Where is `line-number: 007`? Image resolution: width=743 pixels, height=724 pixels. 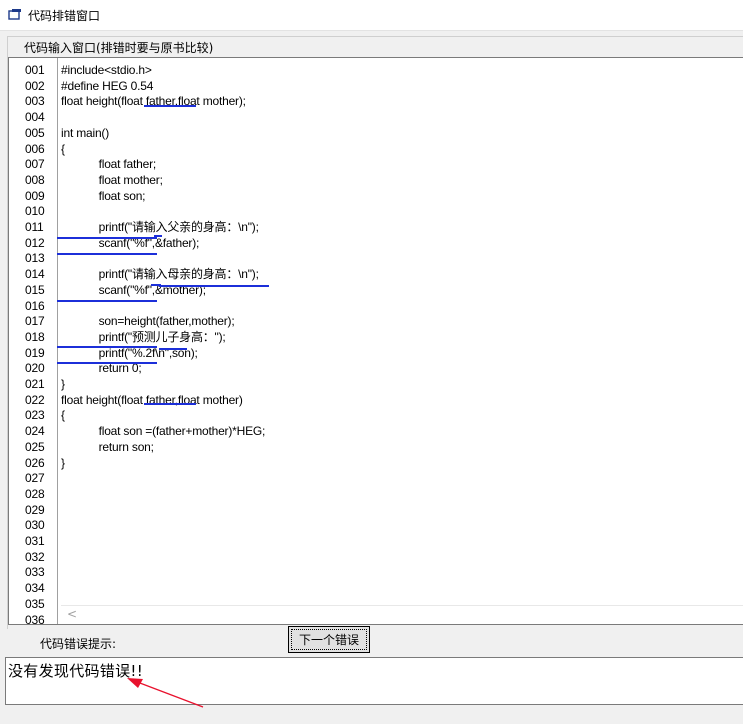 line-number: 007 is located at coordinates (35, 164).